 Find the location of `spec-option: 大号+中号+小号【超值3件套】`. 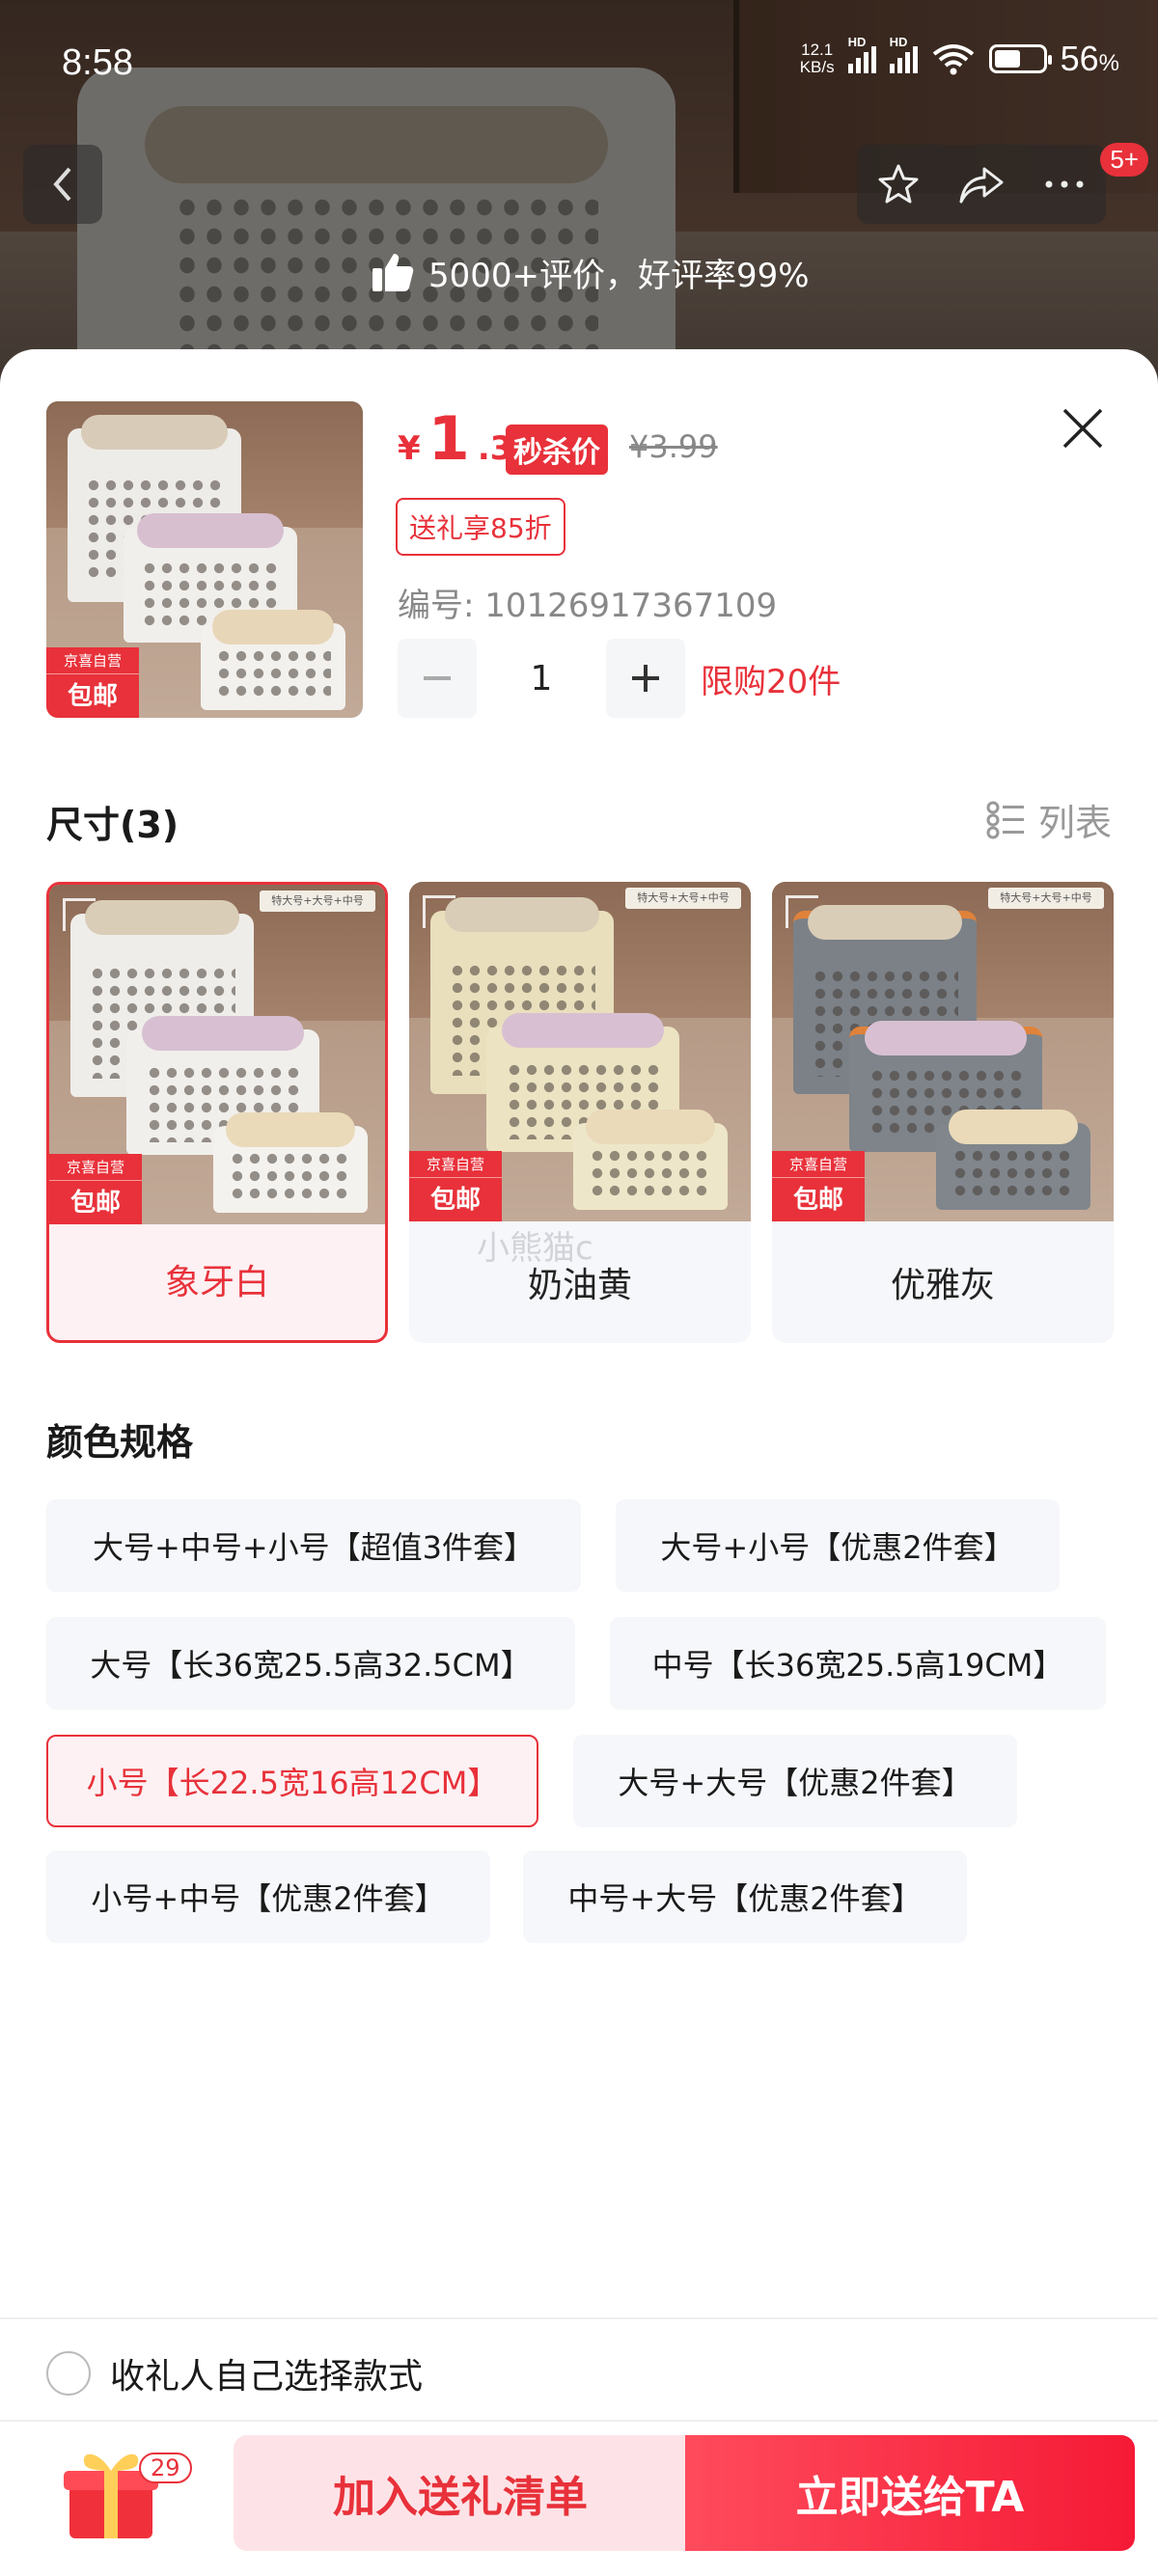

spec-option: 大号+中号+小号【超值3件套】 is located at coordinates (313, 1545).